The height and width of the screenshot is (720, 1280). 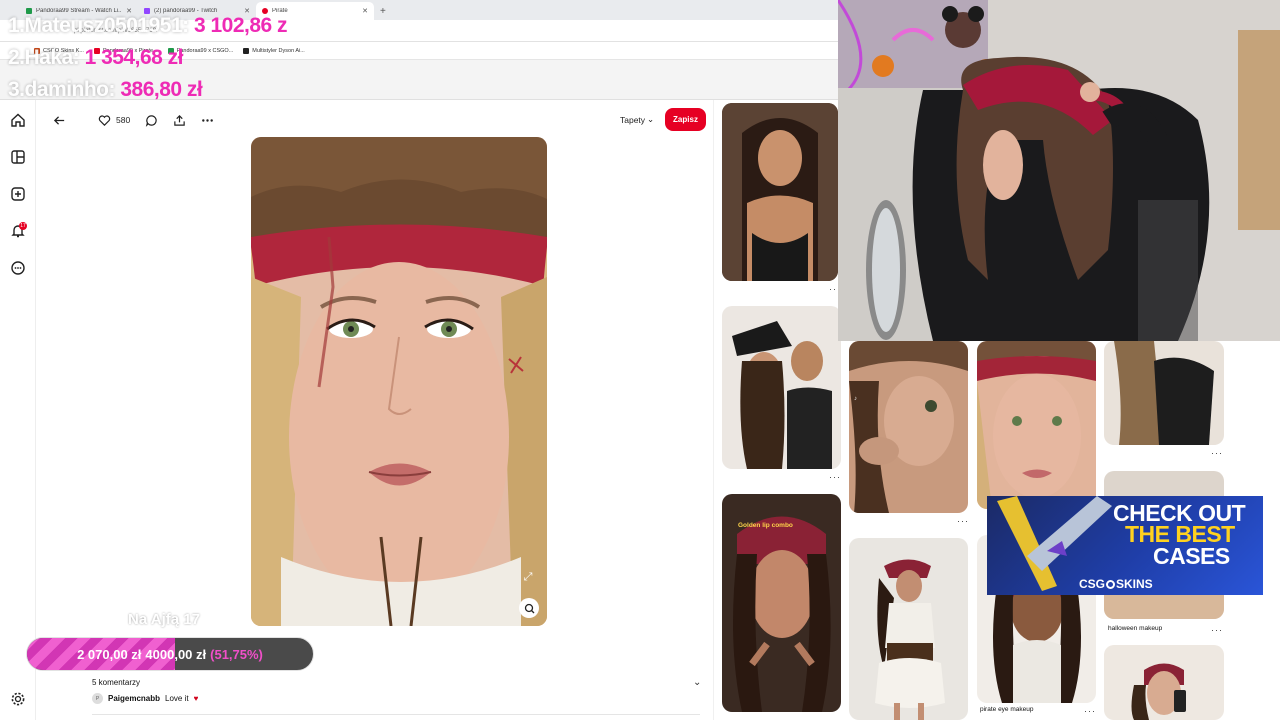 What do you see at coordinates (18, 157) in the screenshot?
I see `explore-icon` at bounding box center [18, 157].